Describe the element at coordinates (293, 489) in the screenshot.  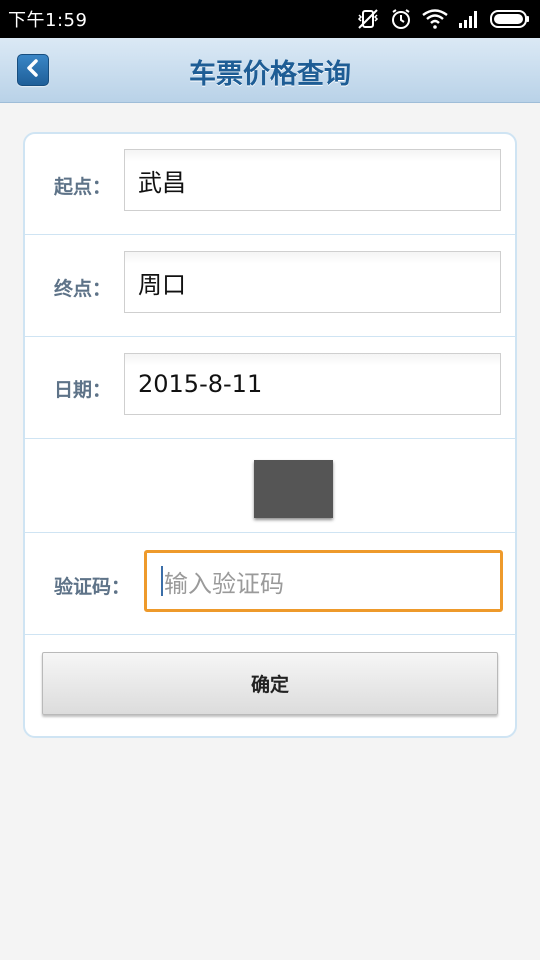
I see `captcha-image` at that location.